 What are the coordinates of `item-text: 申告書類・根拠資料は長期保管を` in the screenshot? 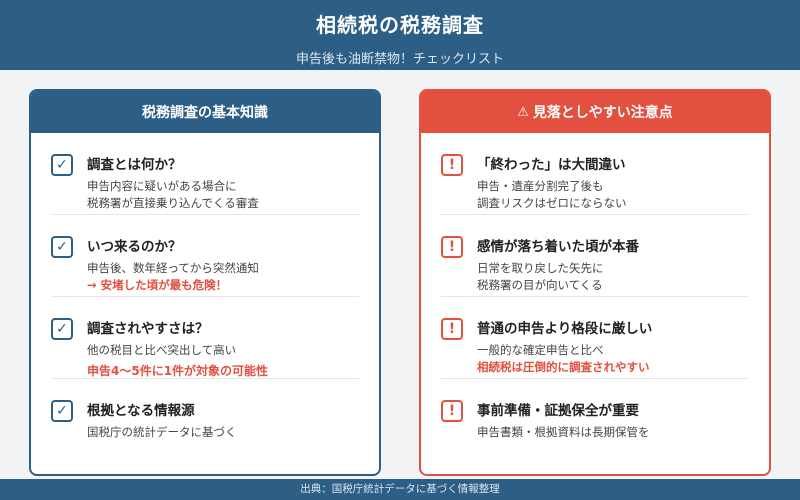 It's located at (563, 432).